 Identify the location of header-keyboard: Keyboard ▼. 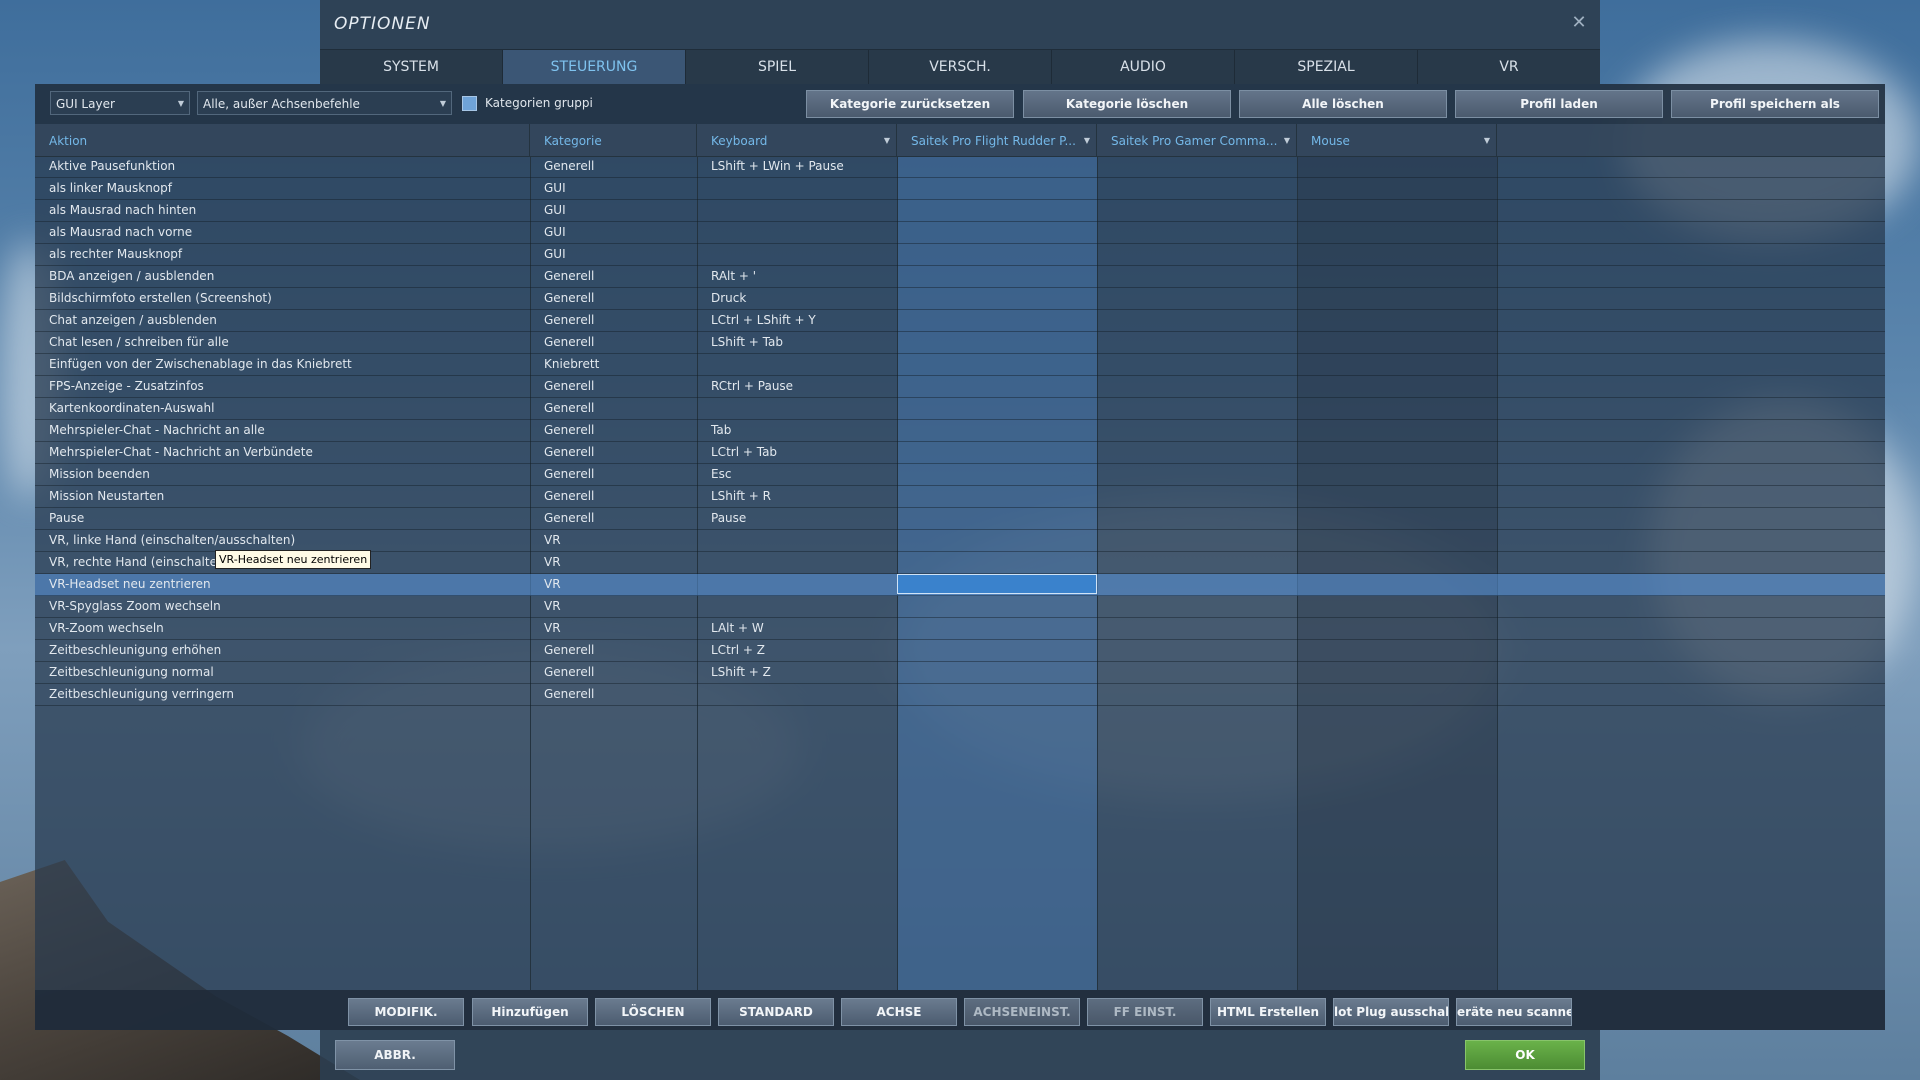
(797, 140).